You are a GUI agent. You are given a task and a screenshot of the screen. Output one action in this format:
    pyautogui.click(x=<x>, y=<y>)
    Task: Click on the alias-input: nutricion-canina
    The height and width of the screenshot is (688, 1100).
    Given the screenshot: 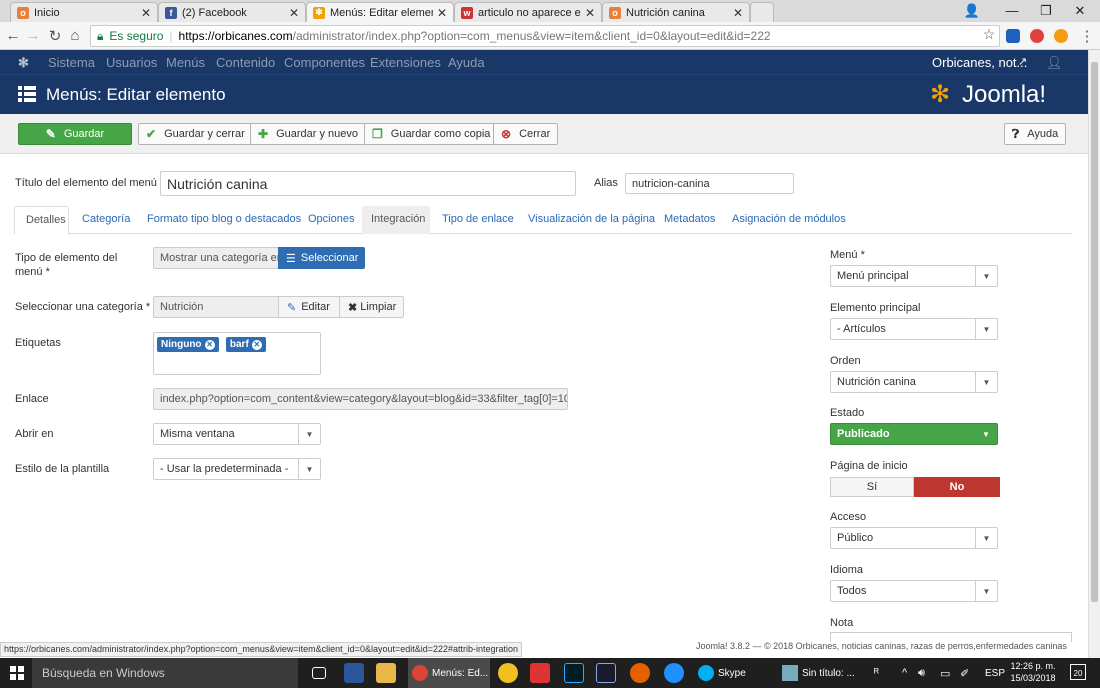 What is the action you would take?
    pyautogui.click(x=709, y=183)
    